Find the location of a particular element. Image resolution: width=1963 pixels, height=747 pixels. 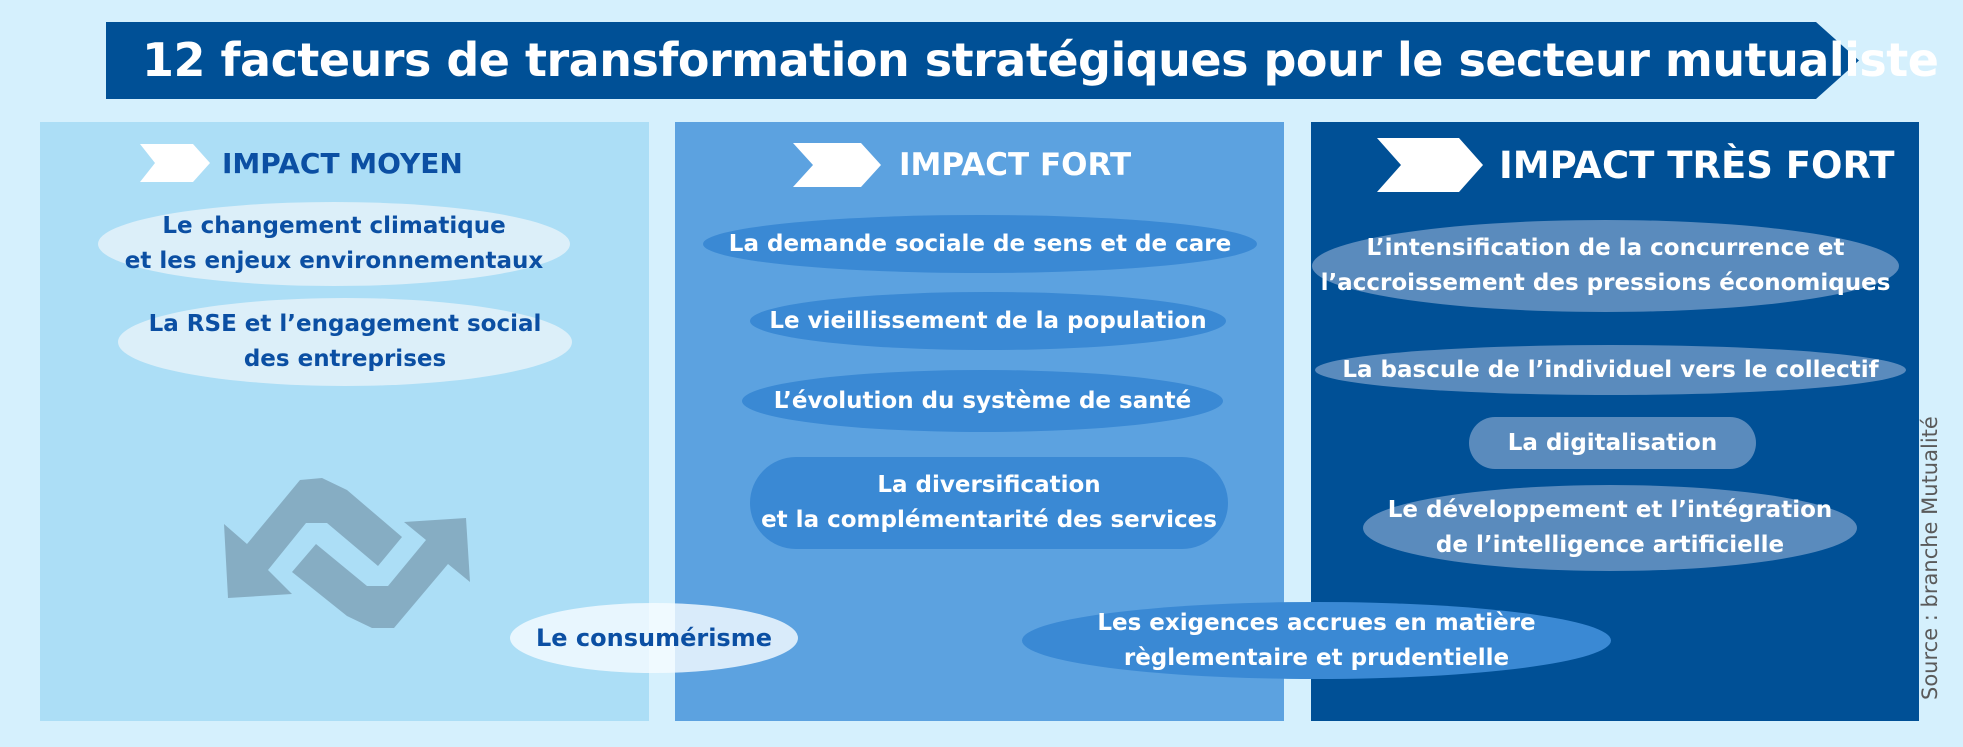

panel-header: IMPACT TRÈS FORT is located at coordinates (1636, 165).